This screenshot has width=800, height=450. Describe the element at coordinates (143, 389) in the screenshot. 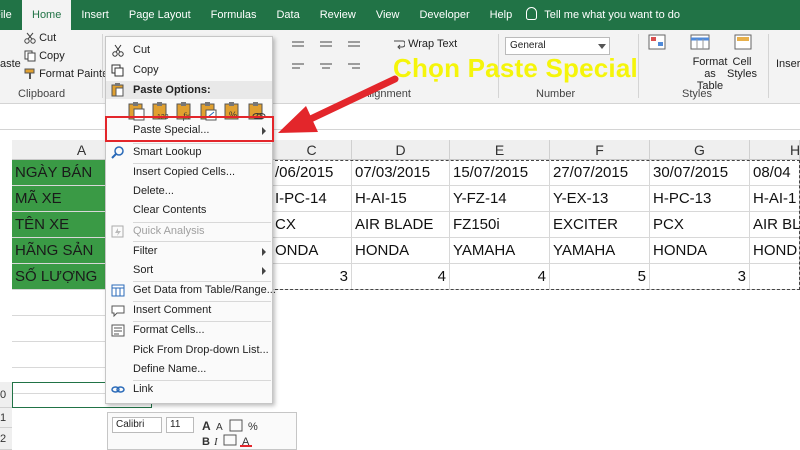

I see `menu-item-label: Link` at that location.